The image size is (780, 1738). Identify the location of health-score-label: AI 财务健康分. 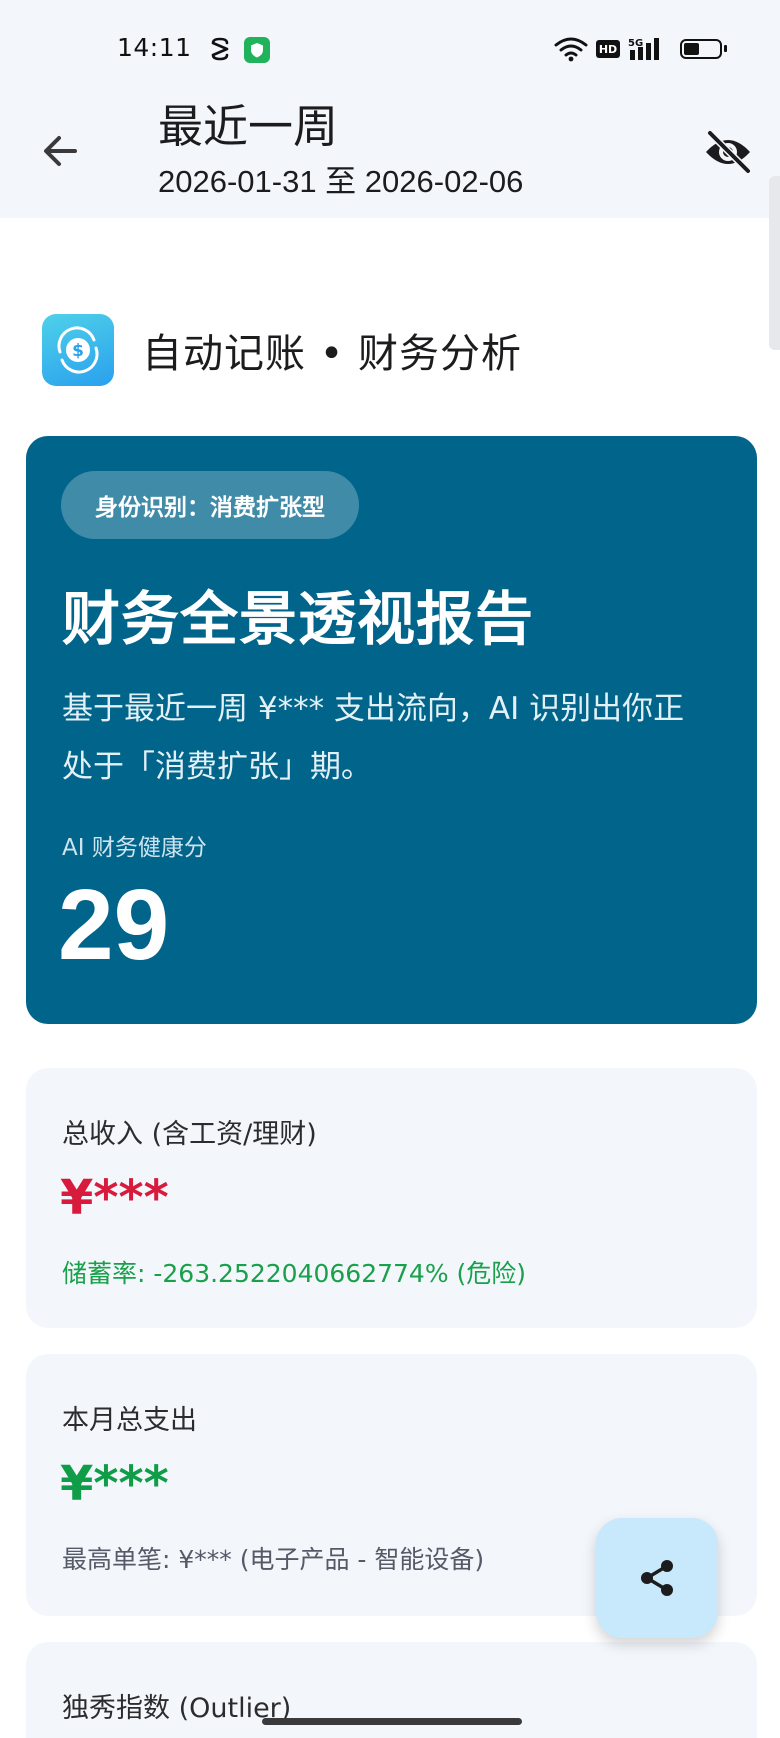
(134, 848).